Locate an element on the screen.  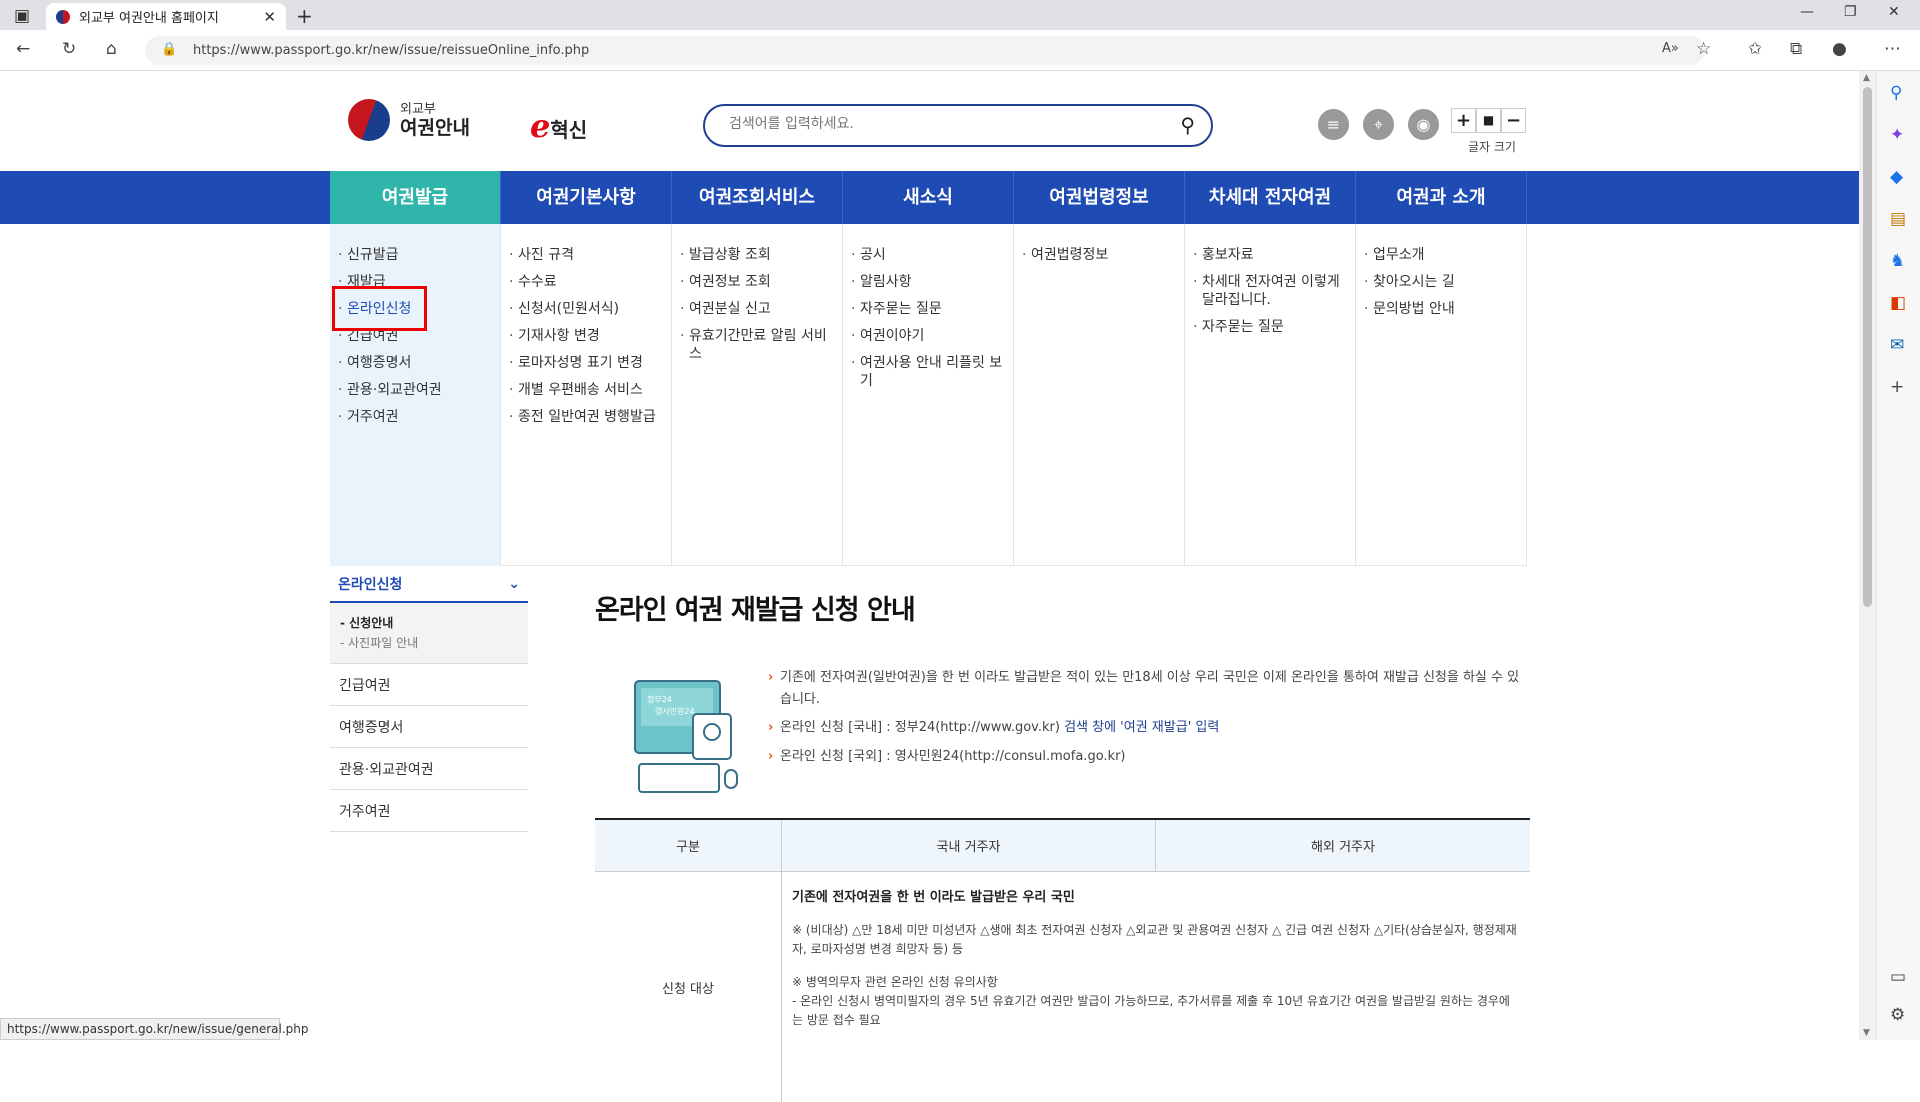
gnb-news: 새소식 is located at coordinates (928, 197).